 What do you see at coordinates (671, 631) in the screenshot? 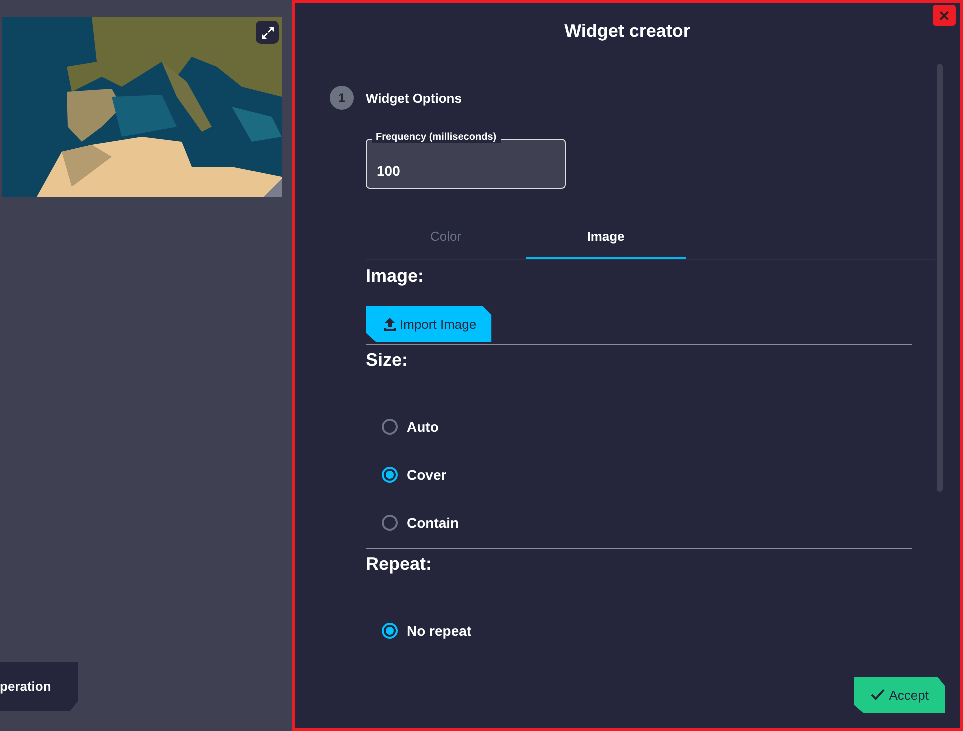
I see `radio-option: No repeat` at bounding box center [671, 631].